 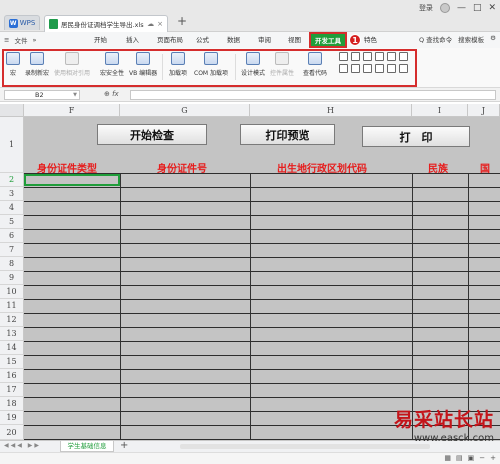 I want to click on window-controls: 登录 — □ ✕, so click(x=457, y=8).